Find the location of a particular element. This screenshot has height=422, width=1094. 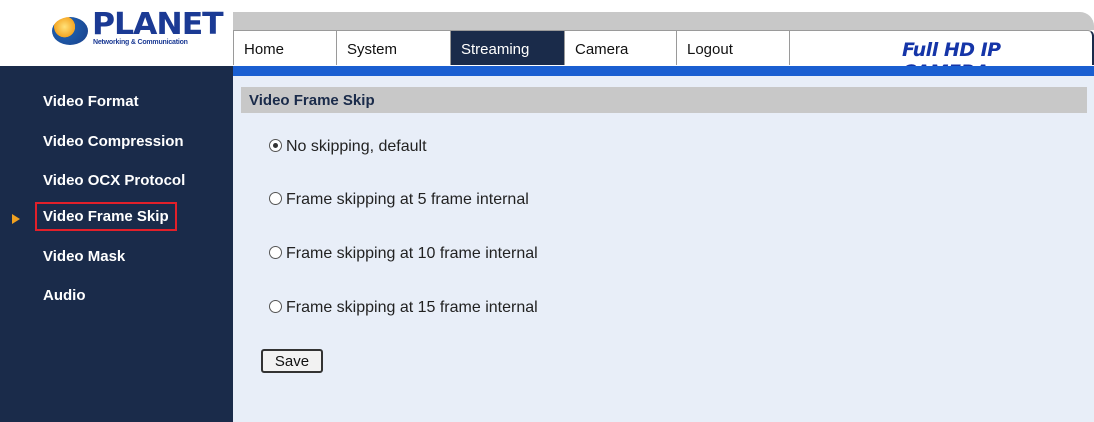

selected-arrow-icon is located at coordinates (16, 219).